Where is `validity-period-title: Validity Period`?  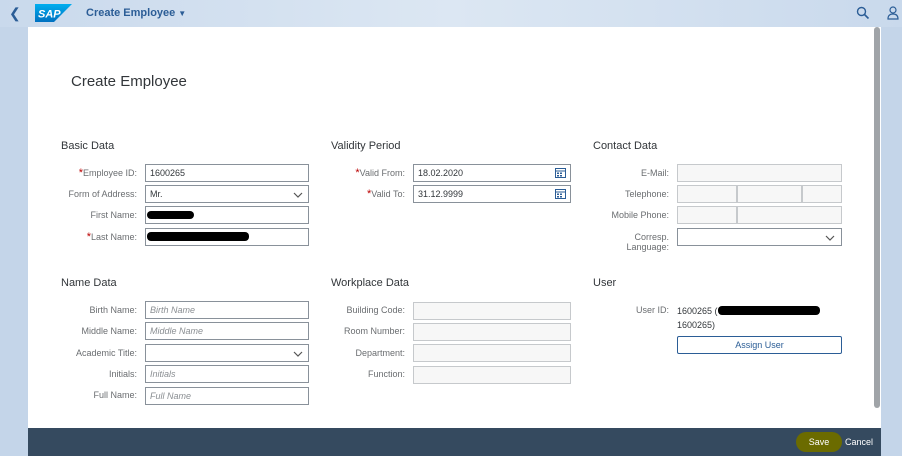
validity-period-title: Validity Period is located at coordinates (366, 146).